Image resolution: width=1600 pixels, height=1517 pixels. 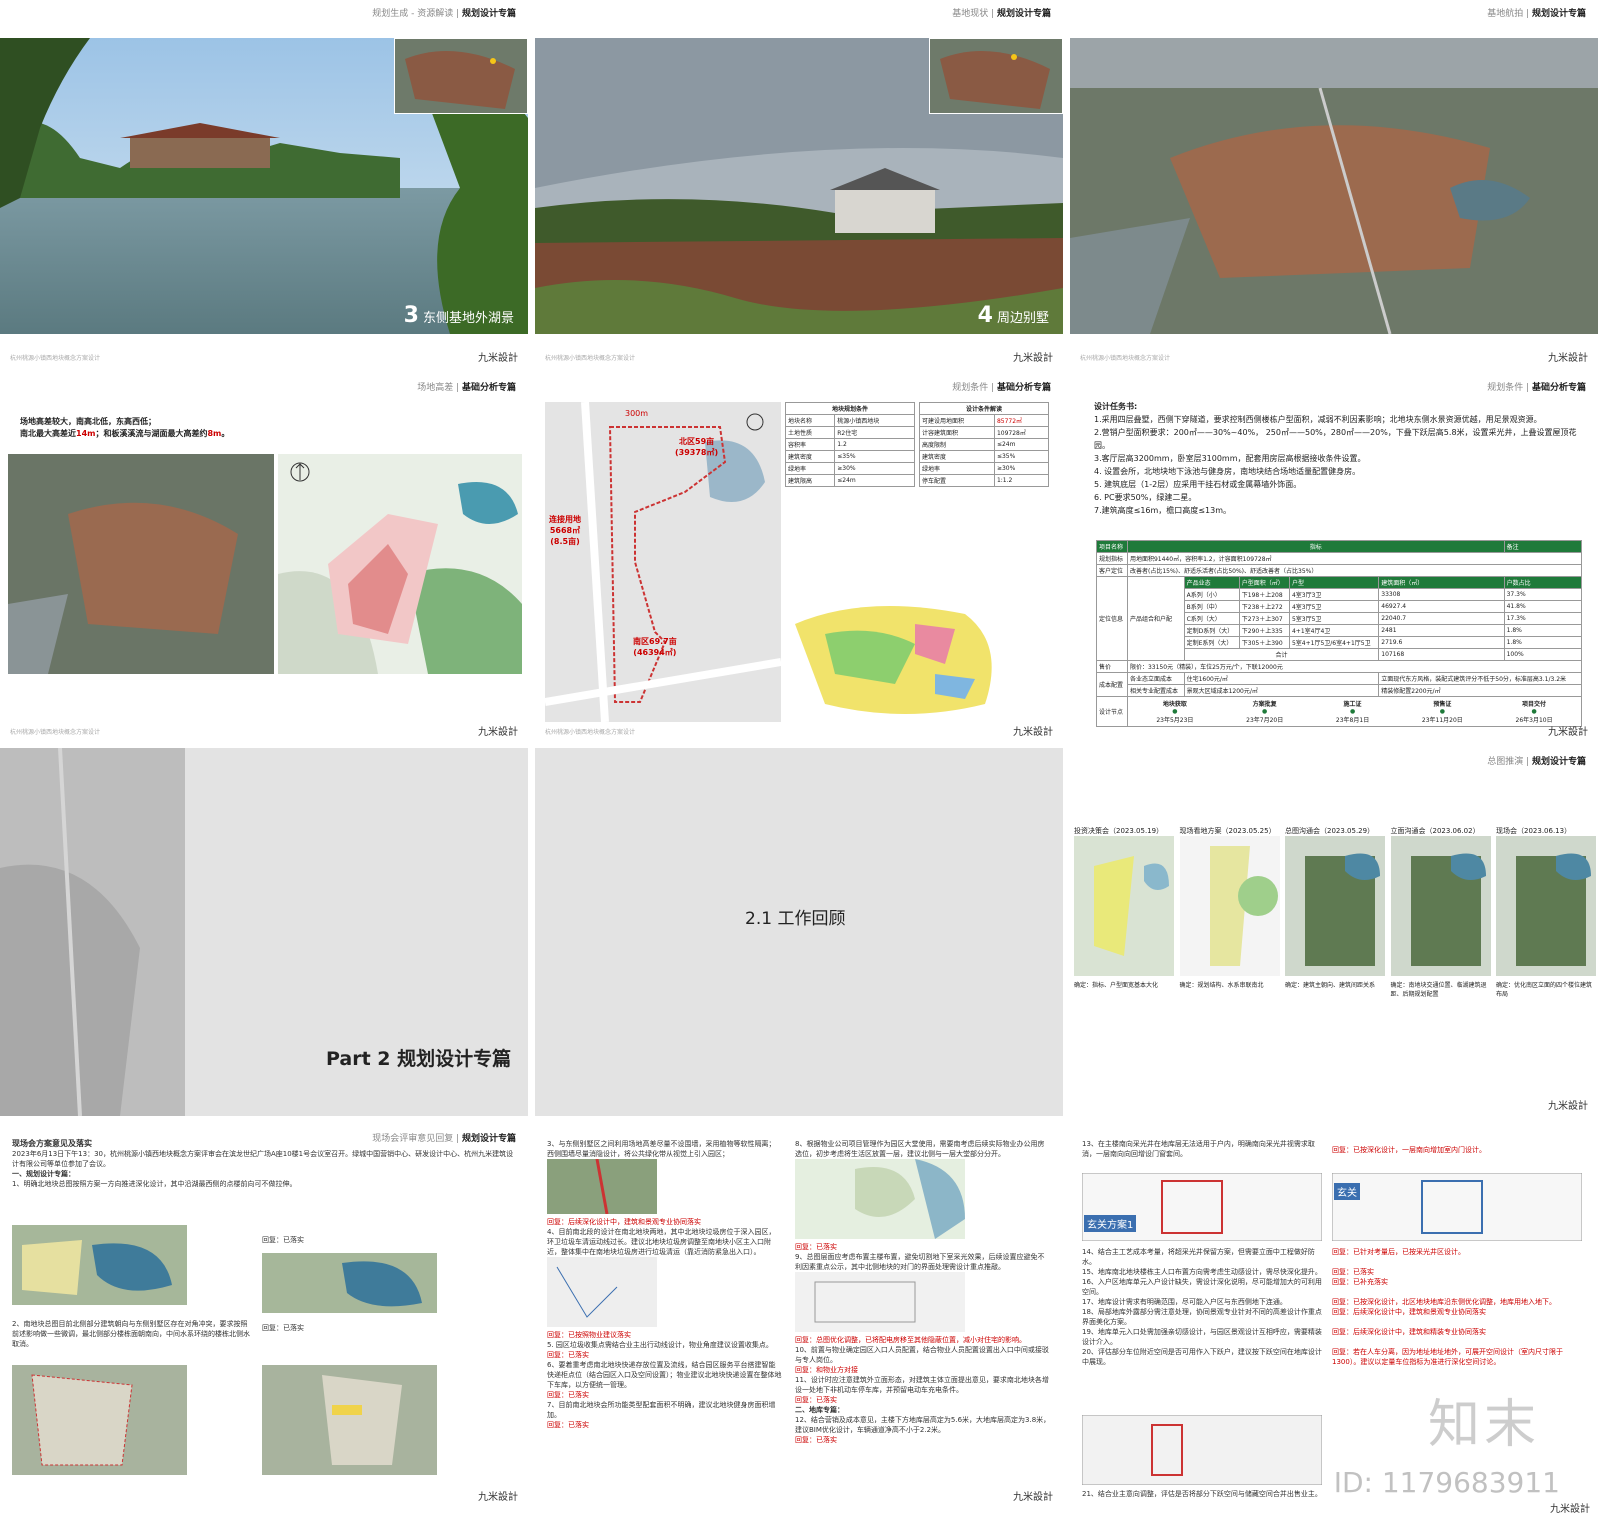 What do you see at coordinates (264, 932) in the screenshot?
I see `slide-part2-cover: Part 2 规划设计专篇` at bounding box center [264, 932].